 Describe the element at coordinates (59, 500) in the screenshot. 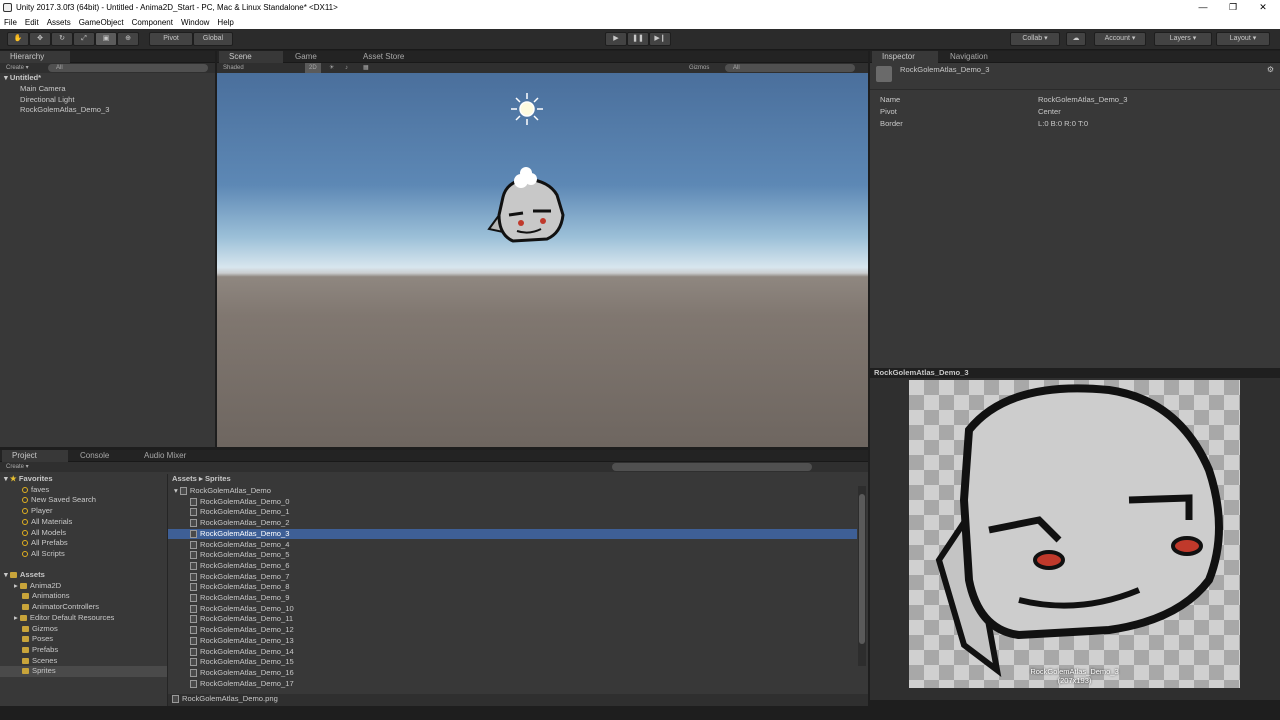

I see `favorite-item: New Saved Search` at that location.